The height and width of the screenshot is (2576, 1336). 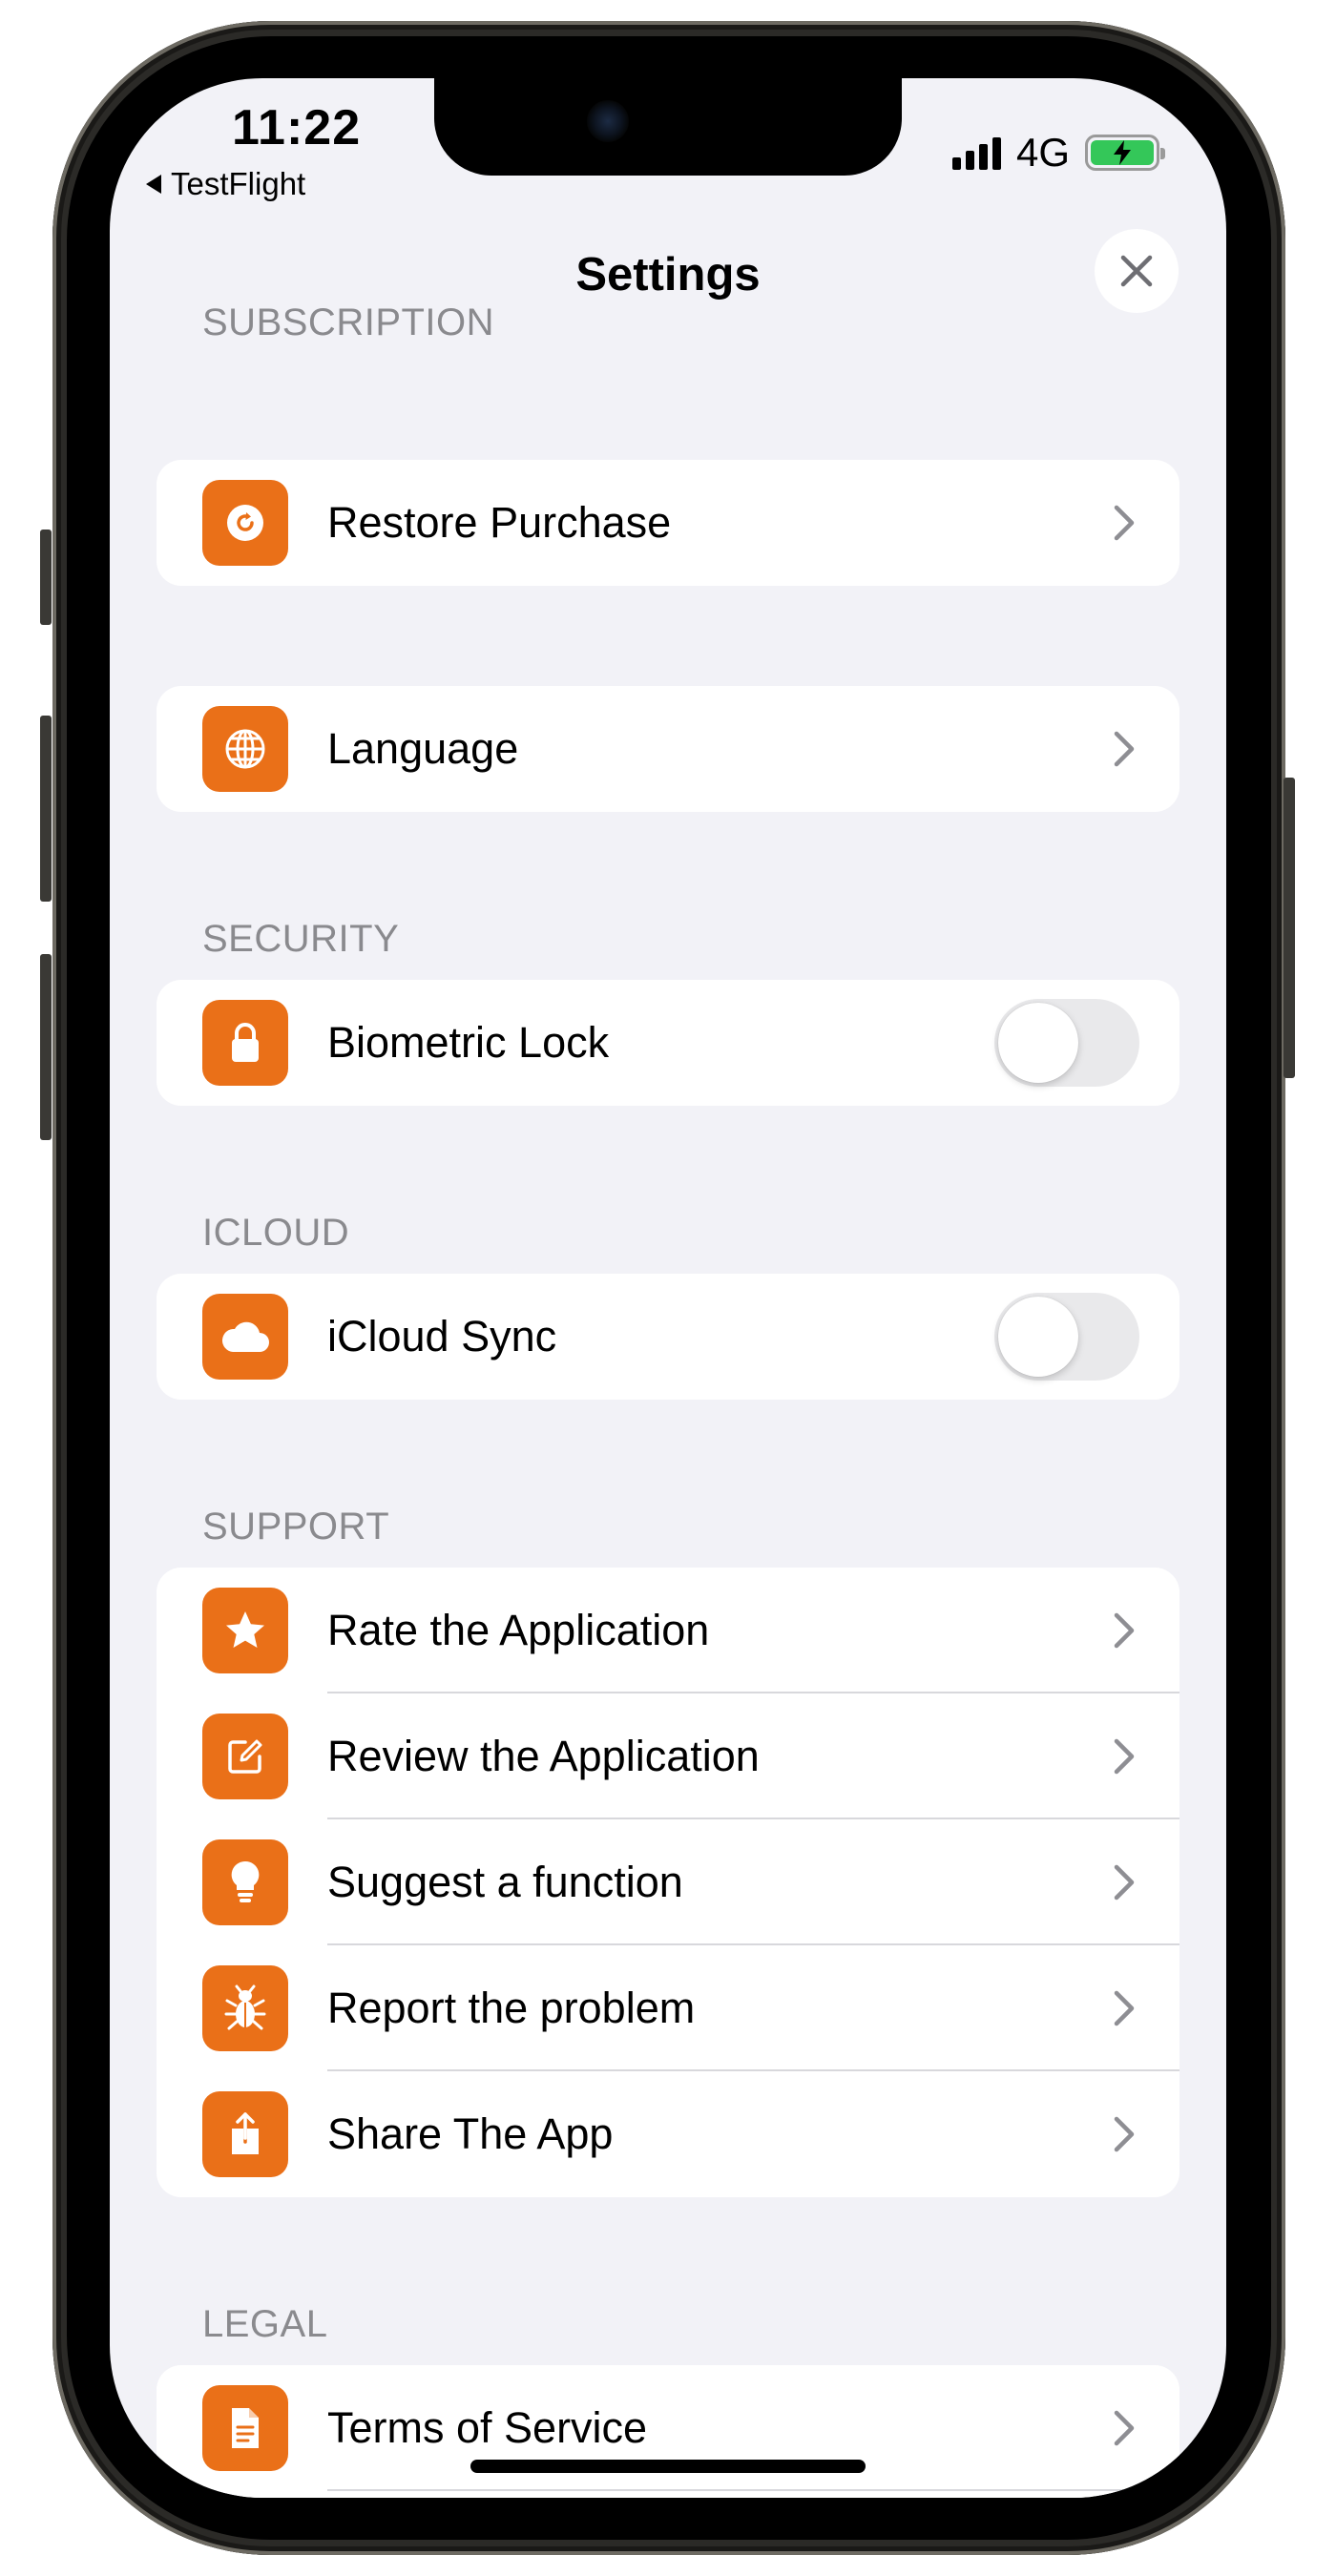 I want to click on status-time: 11:22, so click(x=297, y=128).